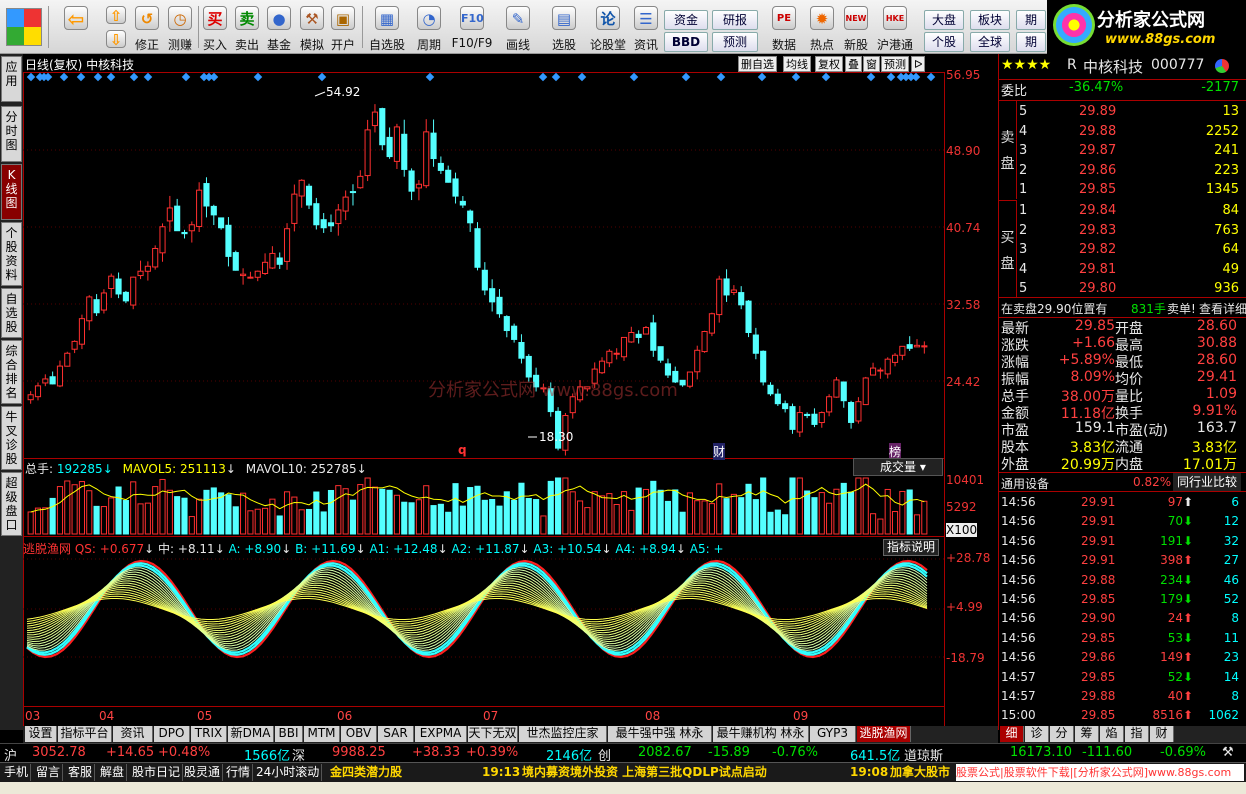 The image size is (1246, 794). I want to click on indicator-tab: 新DMA, so click(251, 734).